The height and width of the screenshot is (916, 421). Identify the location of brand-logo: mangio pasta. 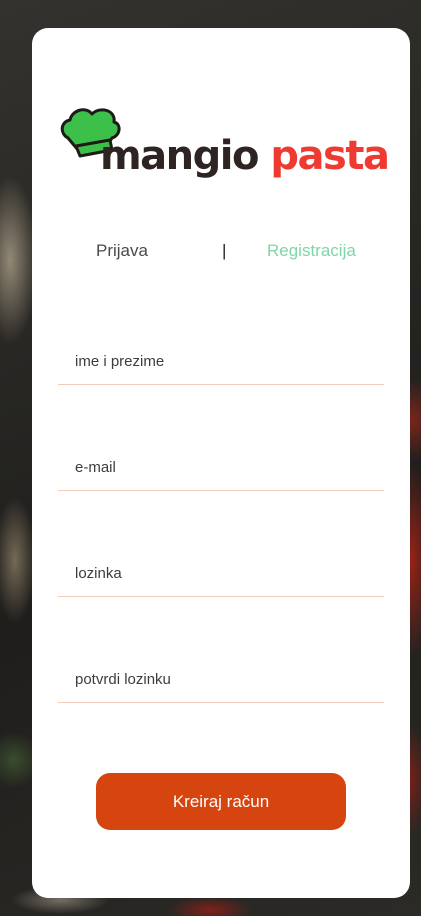
(224, 146).